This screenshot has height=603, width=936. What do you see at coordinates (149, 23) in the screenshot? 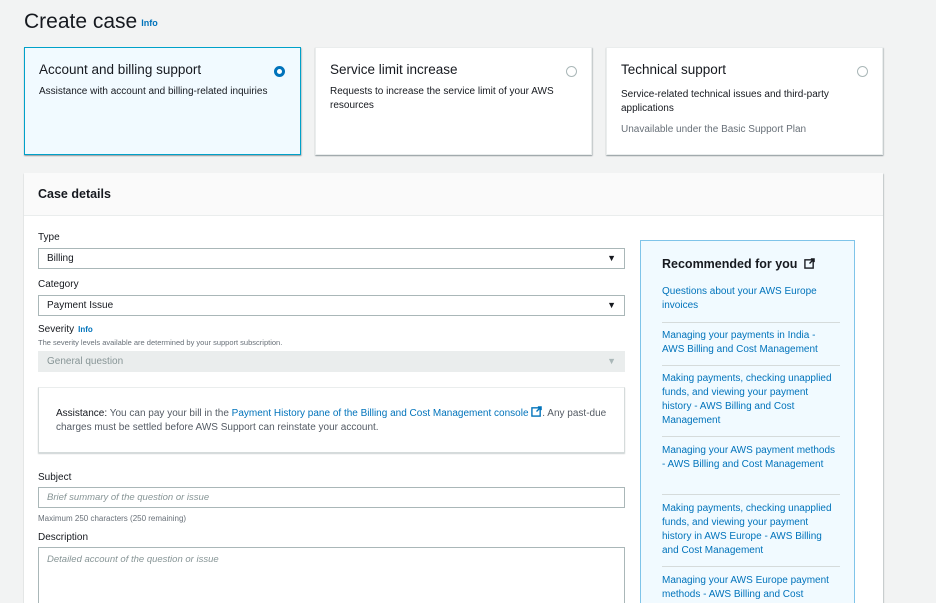
I see `title-info-link: Info` at bounding box center [149, 23].